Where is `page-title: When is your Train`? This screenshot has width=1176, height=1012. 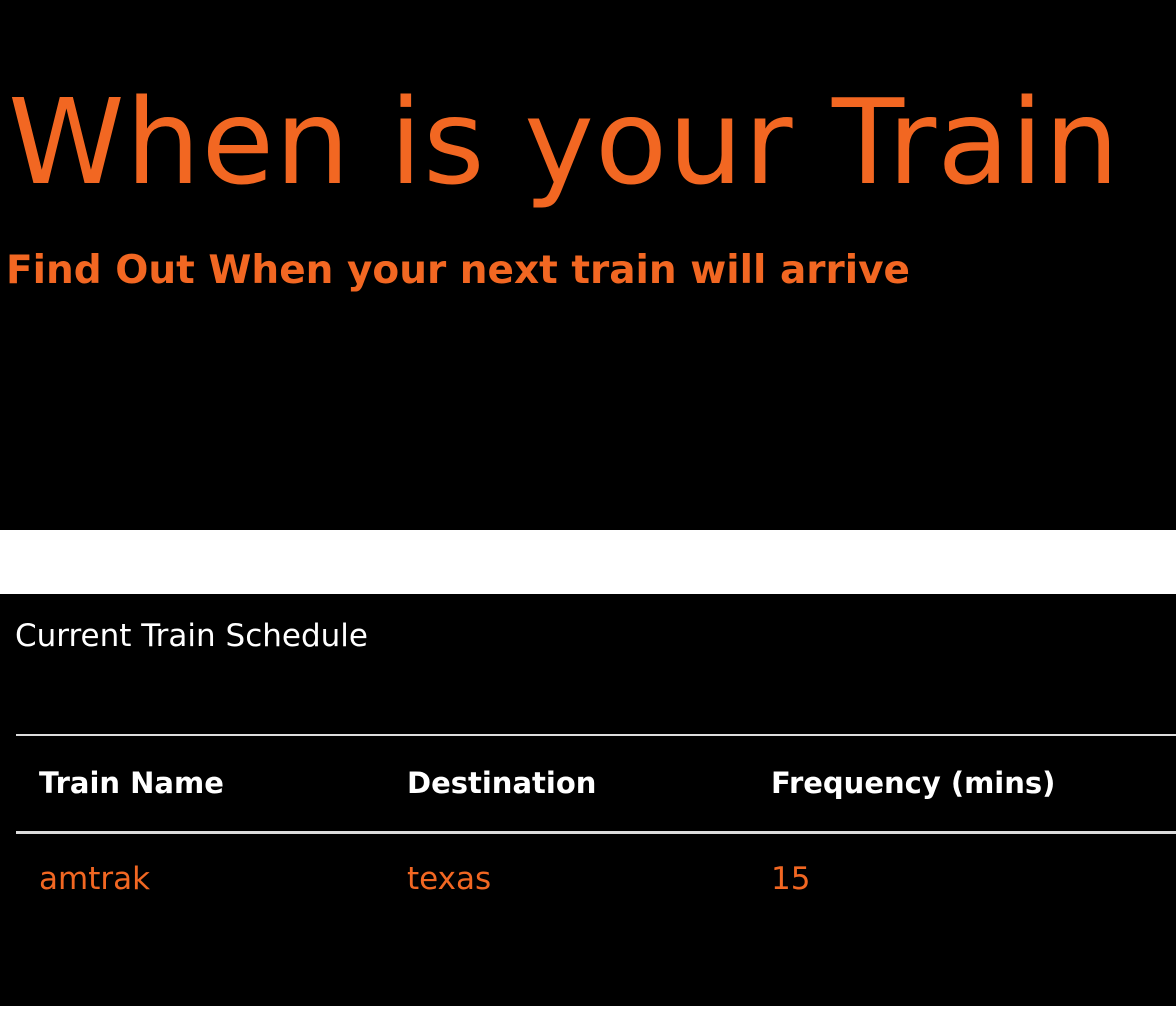 page-title: When is your Train is located at coordinates (564, 142).